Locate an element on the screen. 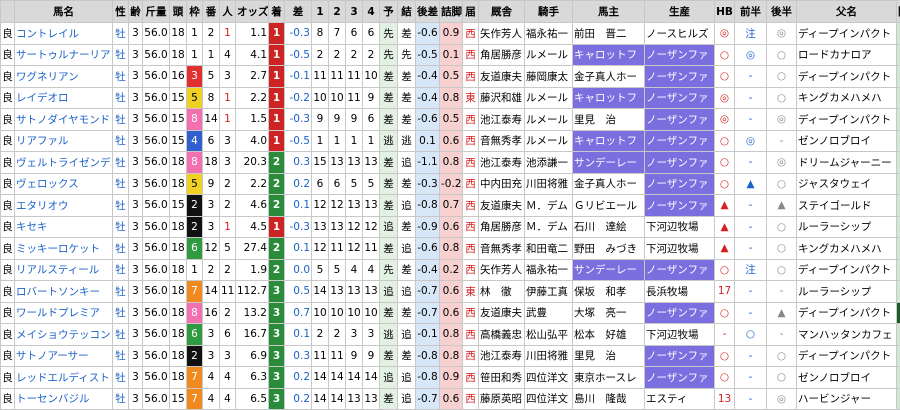  close-cell: 0.6 is located at coordinates (451, 227).